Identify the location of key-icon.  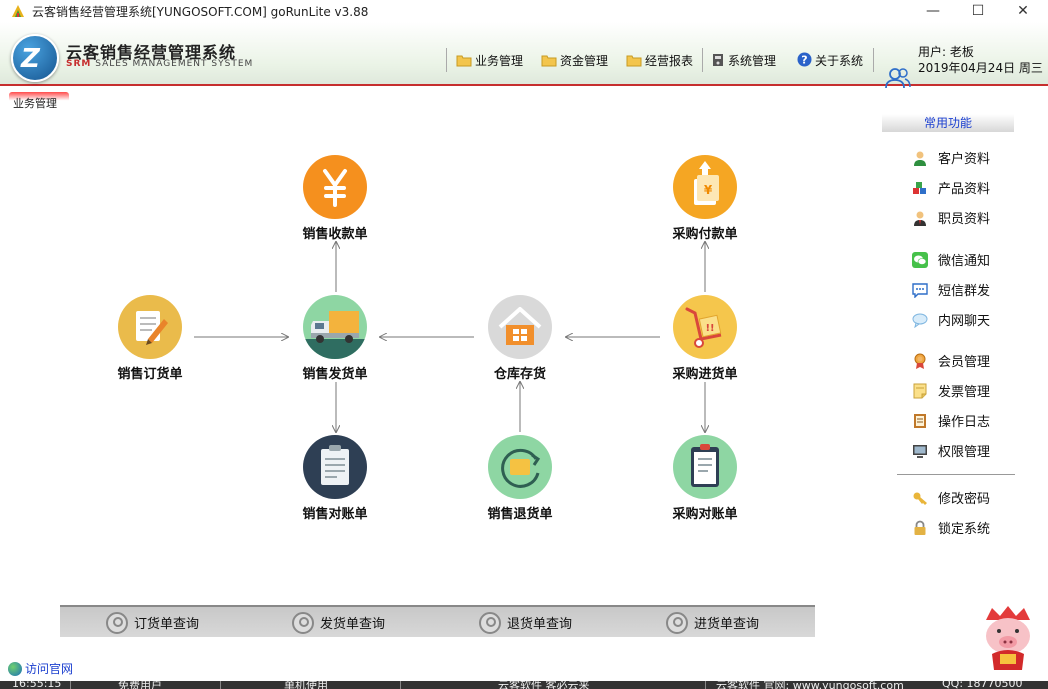
(920, 498).